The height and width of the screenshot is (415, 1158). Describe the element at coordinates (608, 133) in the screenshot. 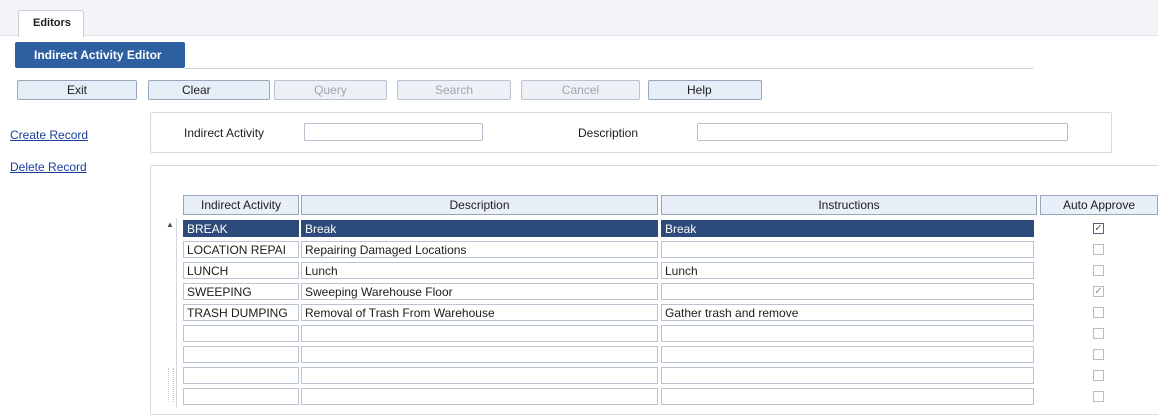

I see `description-label: Description` at that location.